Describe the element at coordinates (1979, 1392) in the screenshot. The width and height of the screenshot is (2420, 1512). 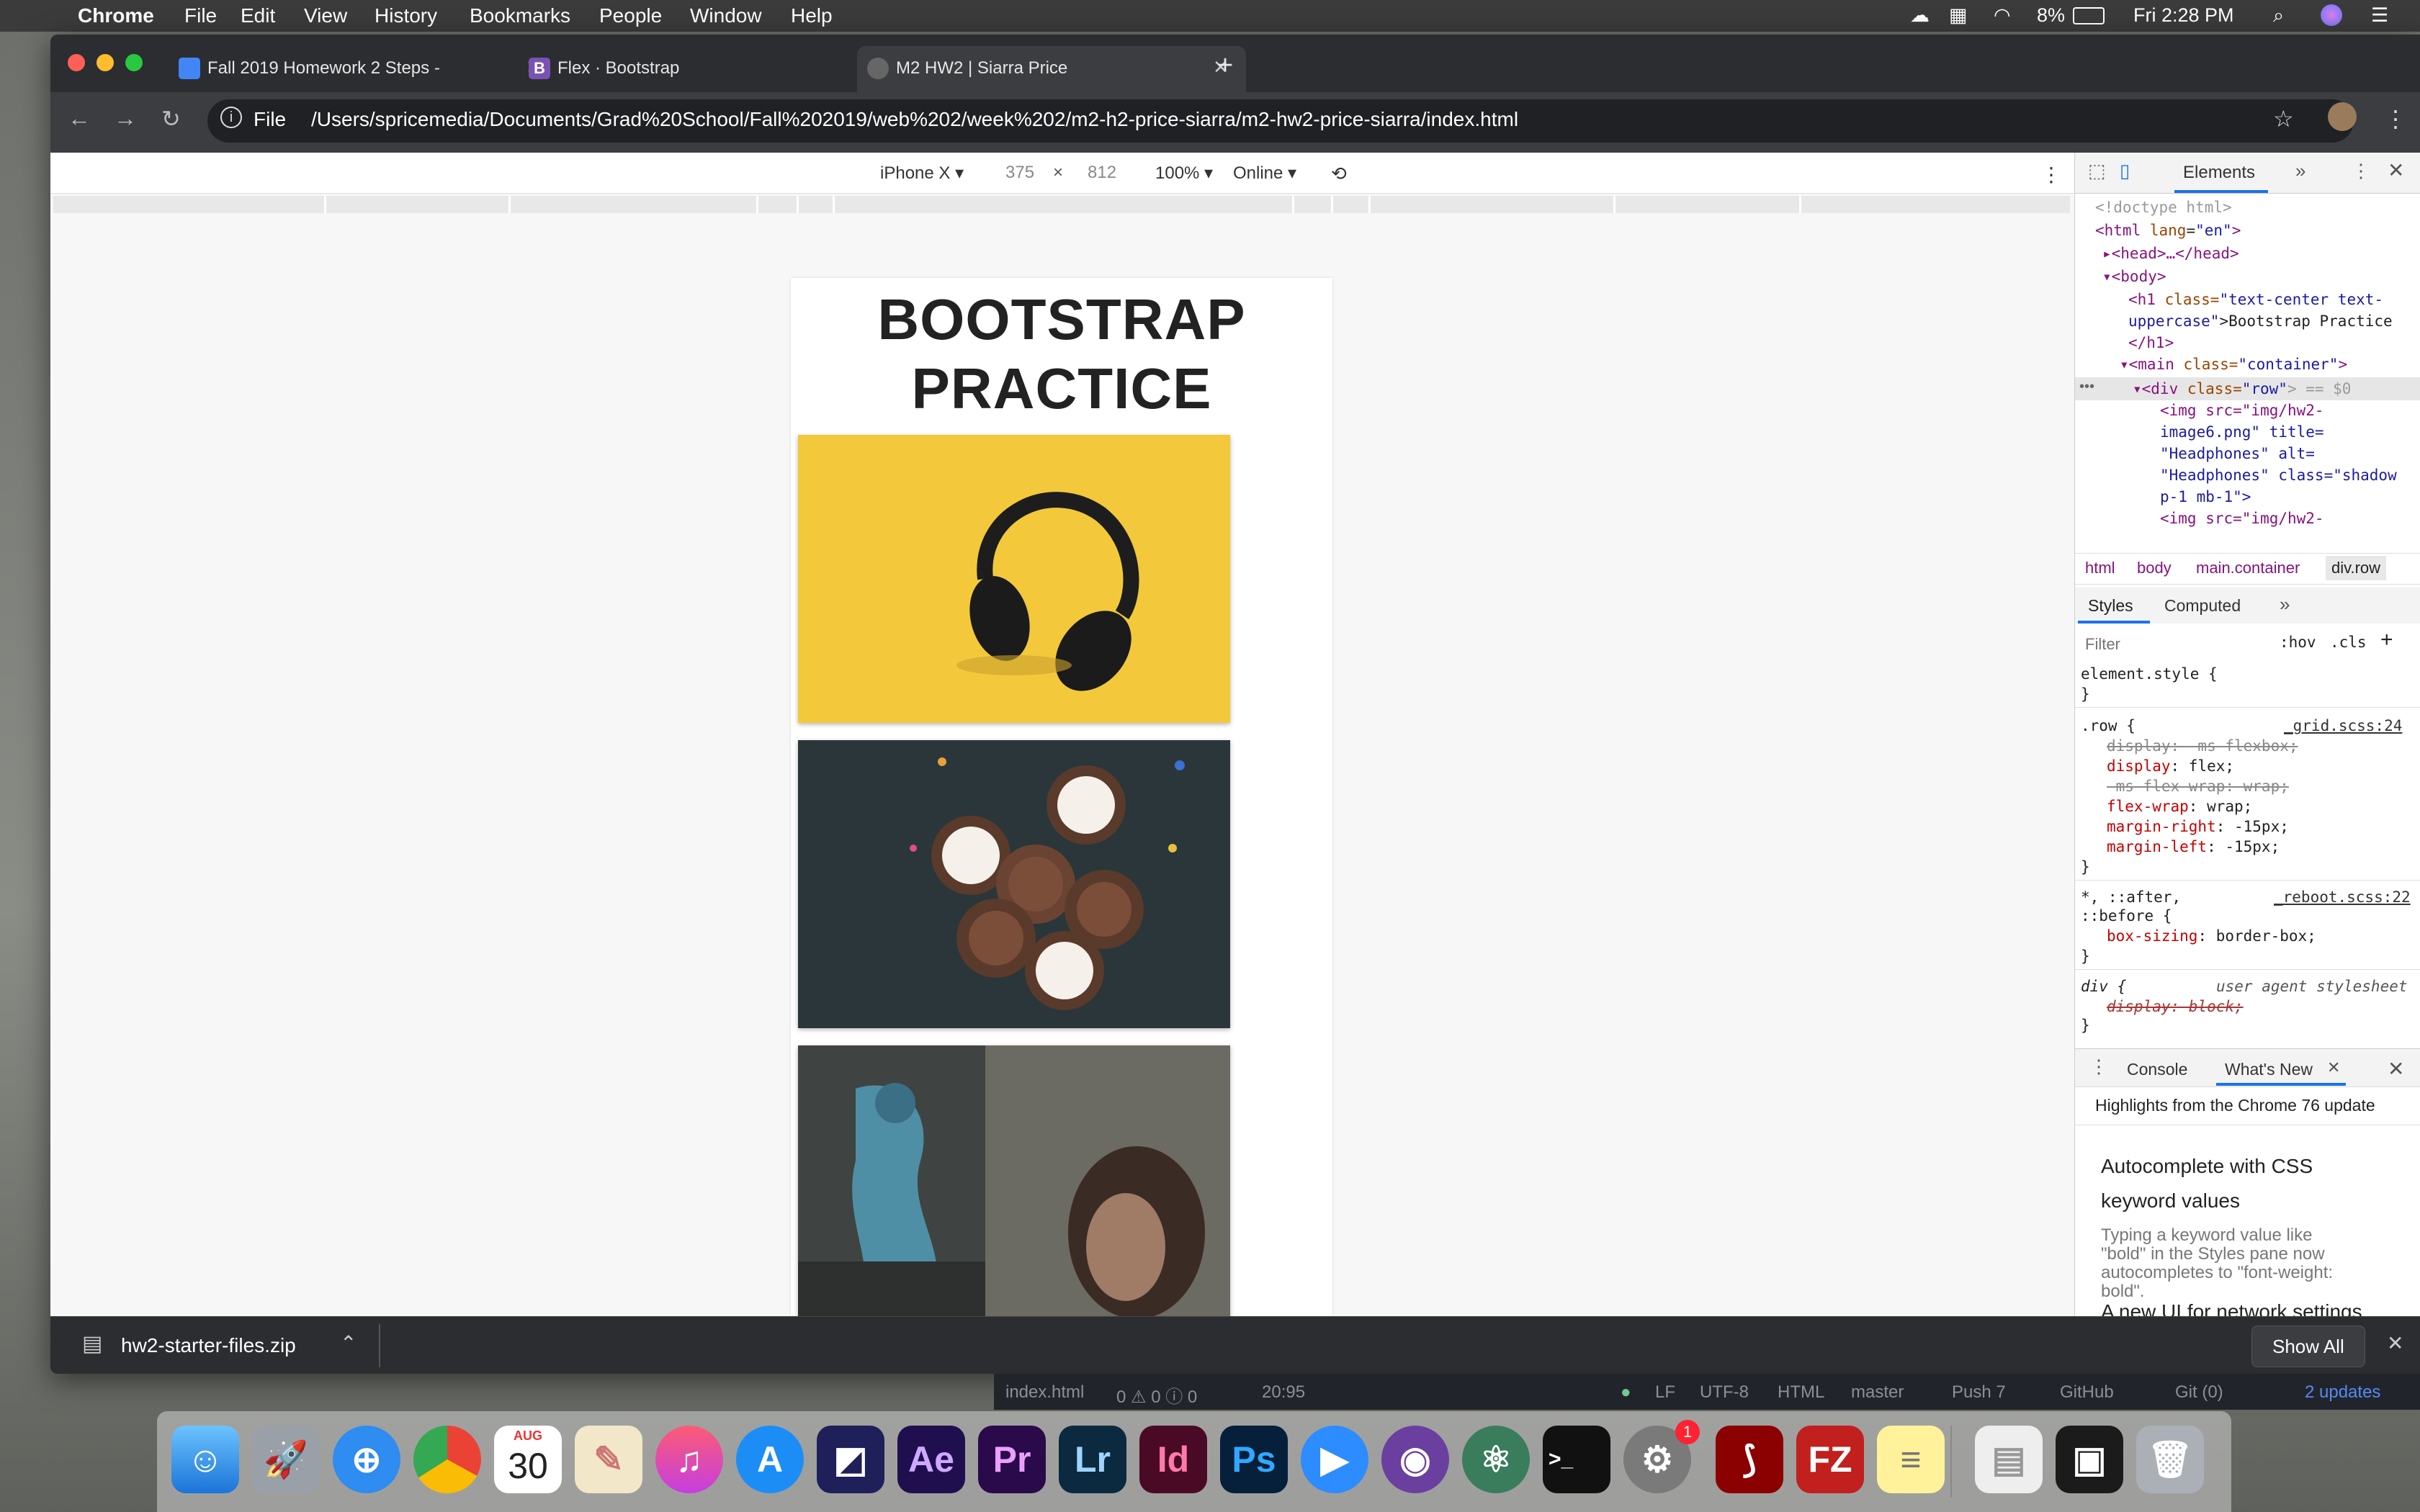
I see `atom-push: Push 7` at that location.